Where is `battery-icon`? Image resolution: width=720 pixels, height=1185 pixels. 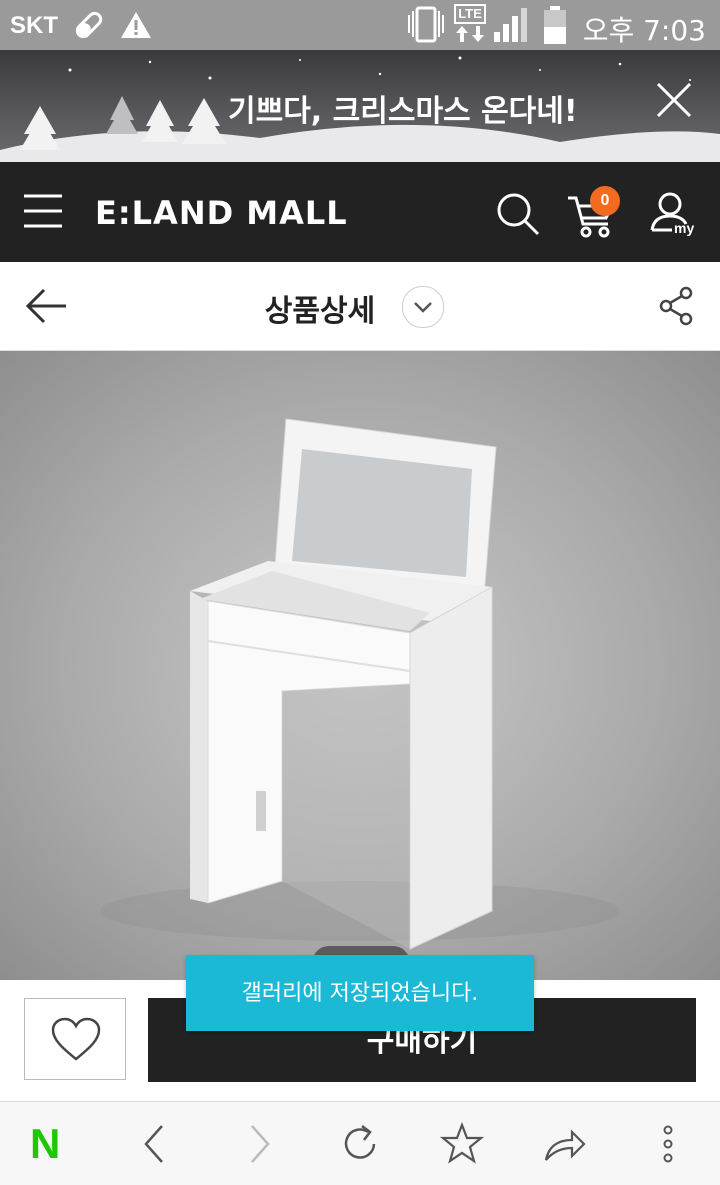 battery-icon is located at coordinates (555, 25).